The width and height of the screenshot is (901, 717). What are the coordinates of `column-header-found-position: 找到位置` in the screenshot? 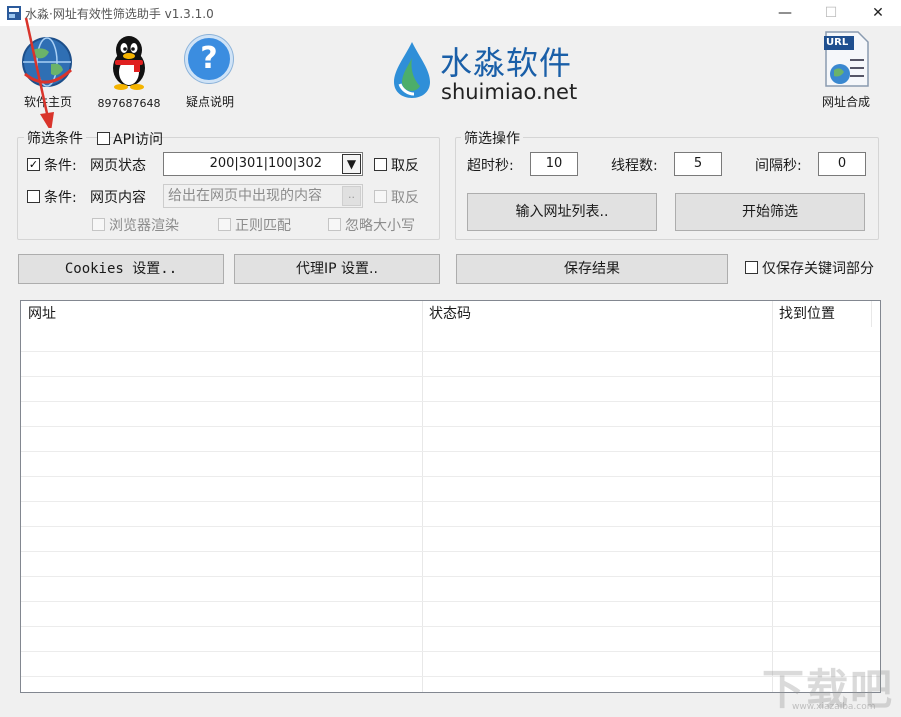 It's located at (822, 314).